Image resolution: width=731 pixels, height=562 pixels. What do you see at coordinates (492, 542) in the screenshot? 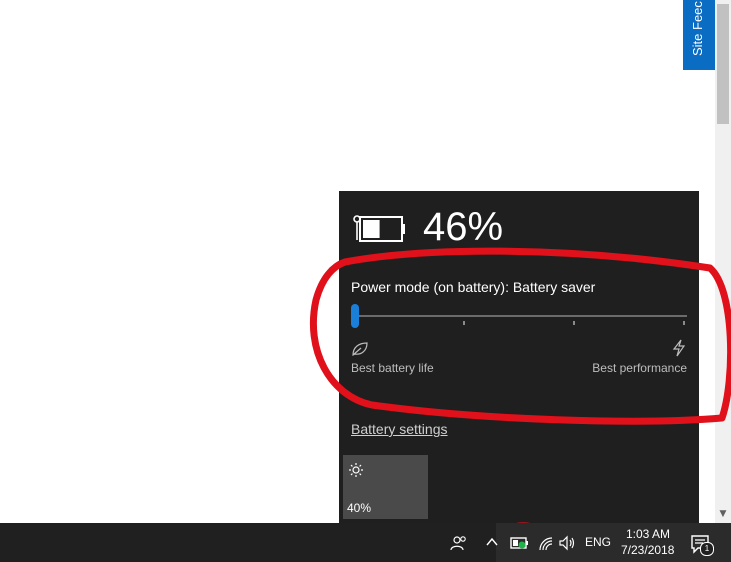
I see `chevron-up-icon` at bounding box center [492, 542].